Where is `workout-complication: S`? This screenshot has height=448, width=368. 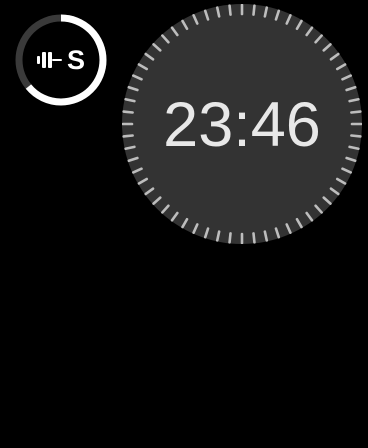 workout-complication: S is located at coordinates (61, 60).